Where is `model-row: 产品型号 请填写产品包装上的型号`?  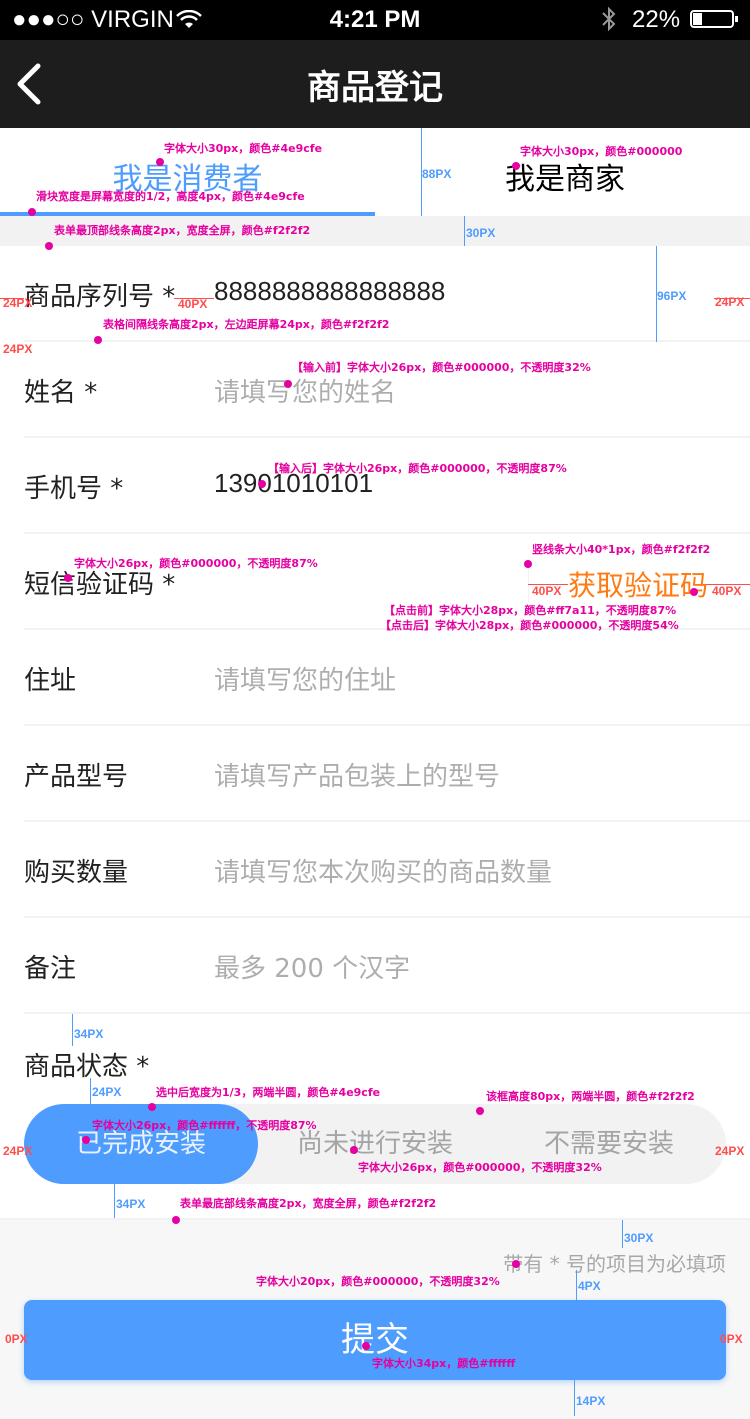
model-row: 产品型号 请填写产品包装上的型号 is located at coordinates (375, 774).